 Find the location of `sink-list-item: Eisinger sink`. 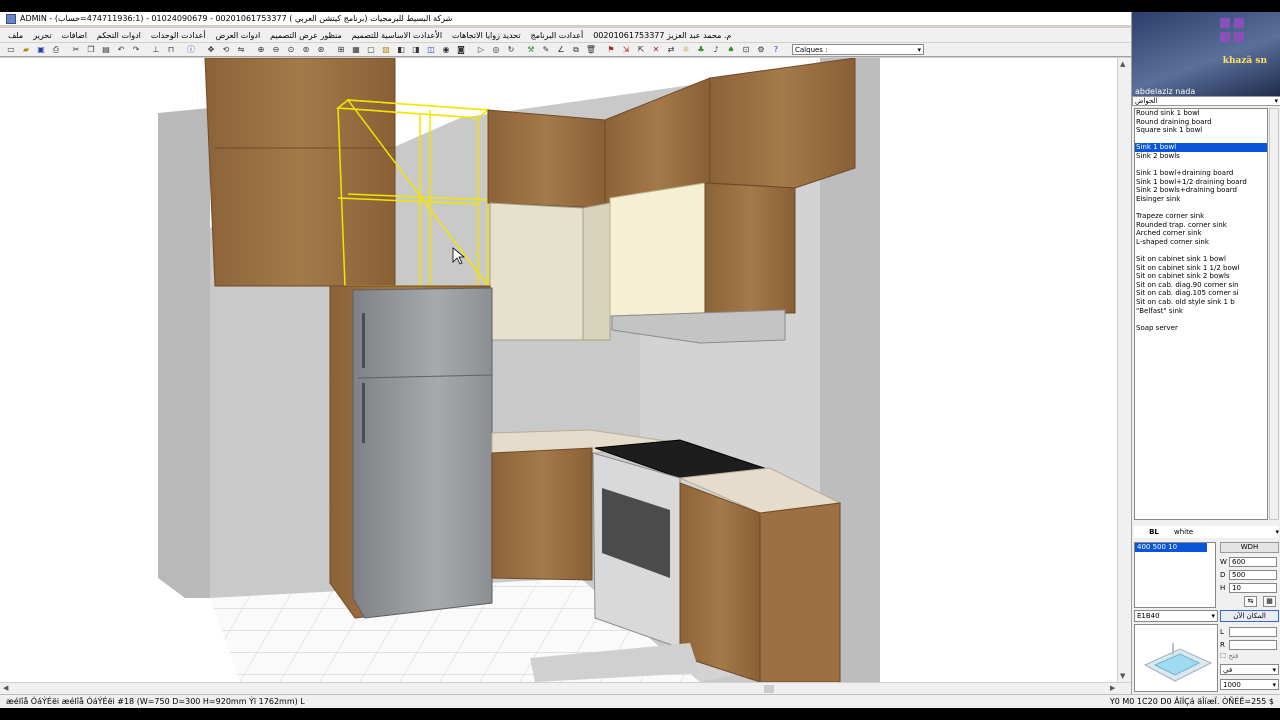

sink-list-item: Eisinger sink is located at coordinates (1201, 199).